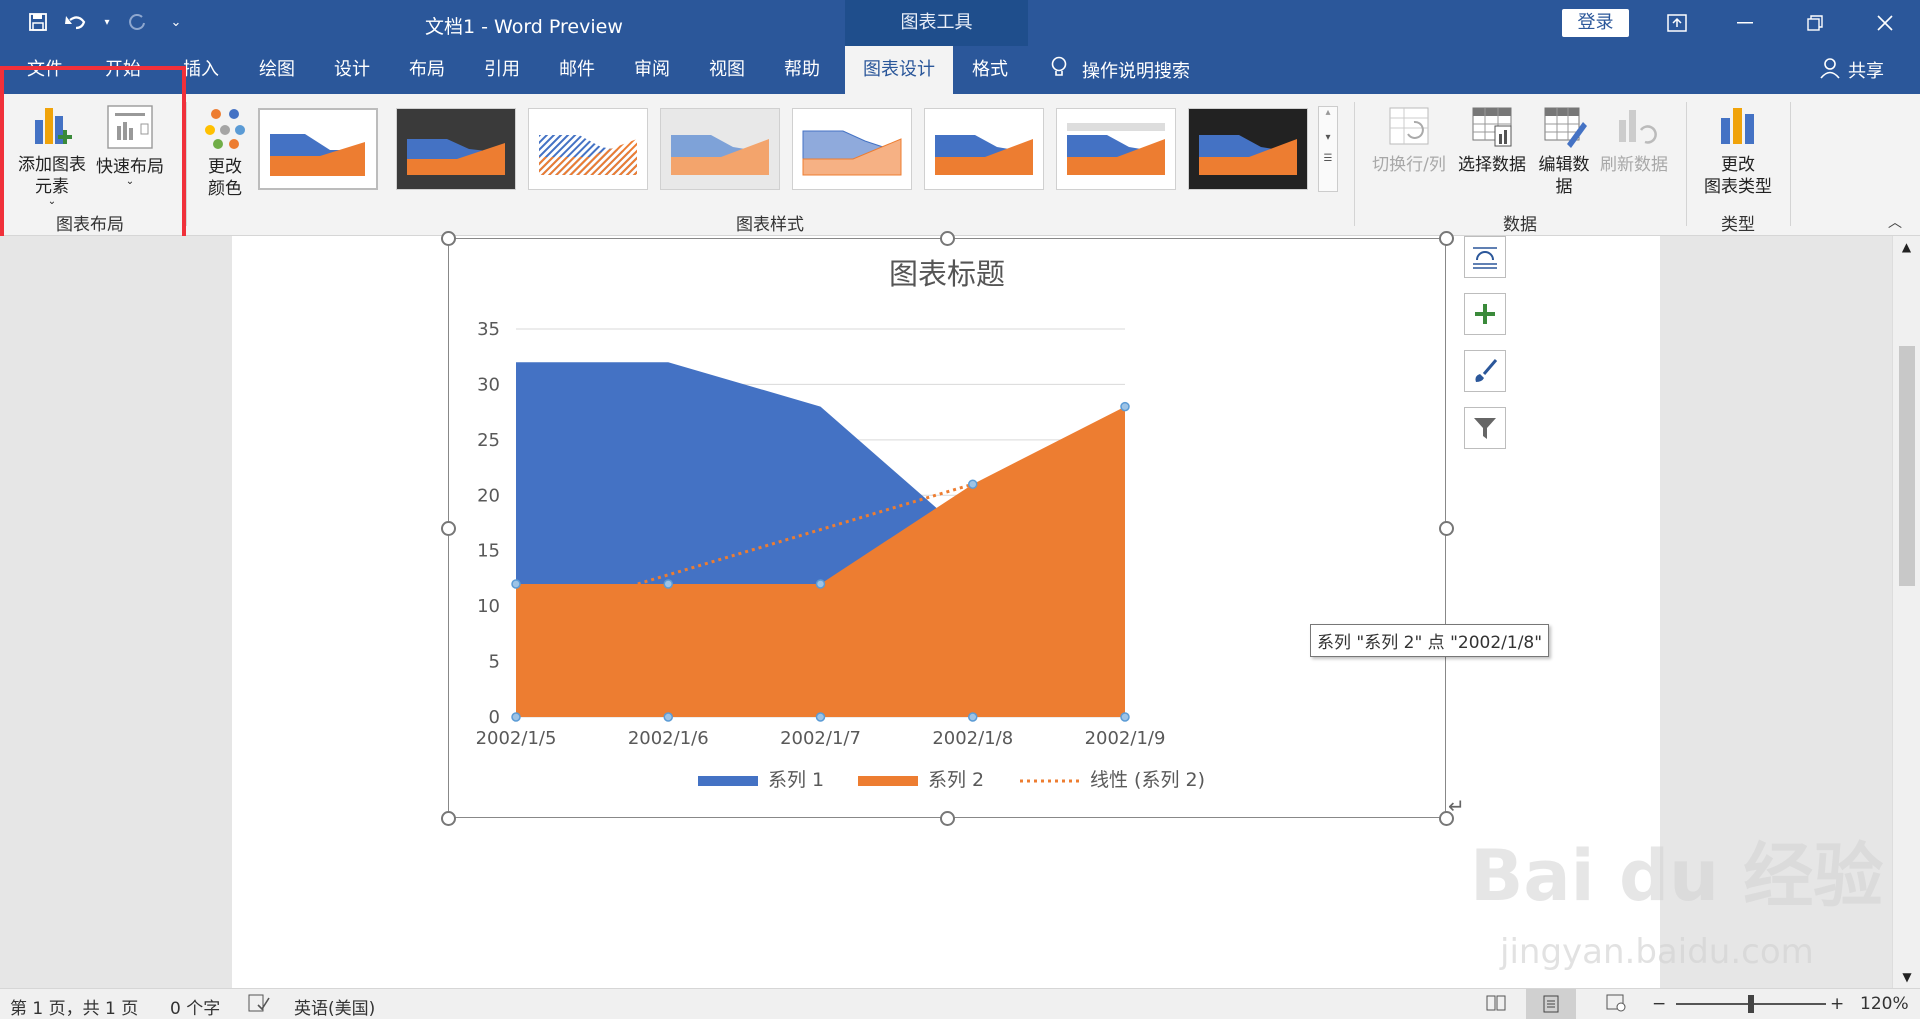 This screenshot has width=1920, height=1019. Describe the element at coordinates (448, 818) in the screenshot. I see `resize-handle-bottom-left` at that location.